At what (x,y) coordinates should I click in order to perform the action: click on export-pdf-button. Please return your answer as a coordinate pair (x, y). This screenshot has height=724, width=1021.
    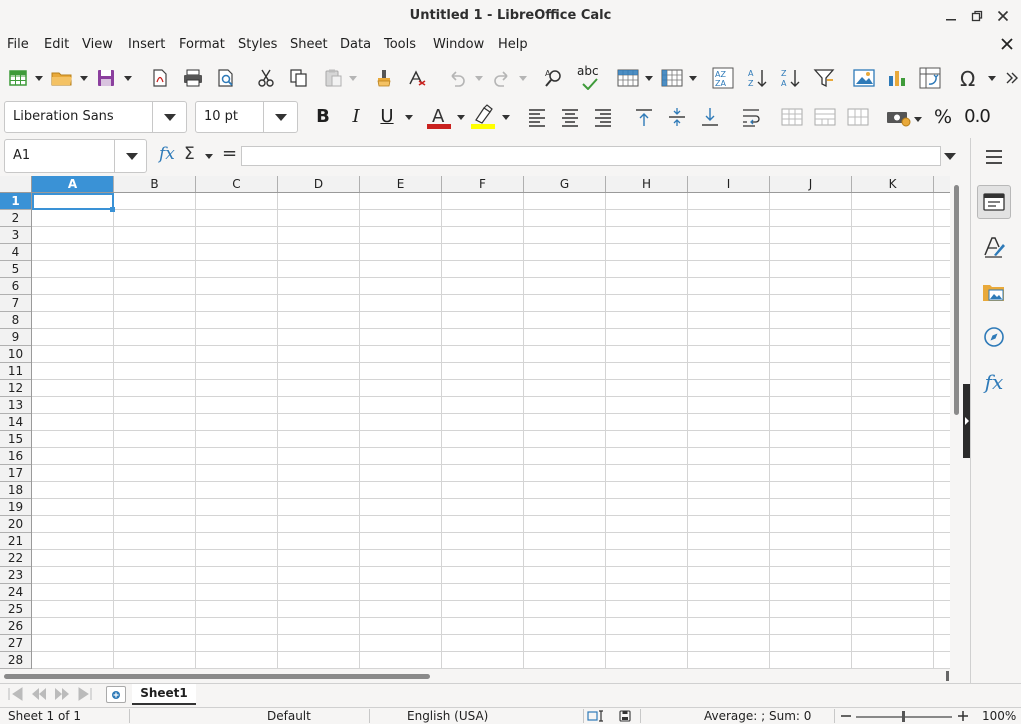
    Looking at the image, I should click on (160, 78).